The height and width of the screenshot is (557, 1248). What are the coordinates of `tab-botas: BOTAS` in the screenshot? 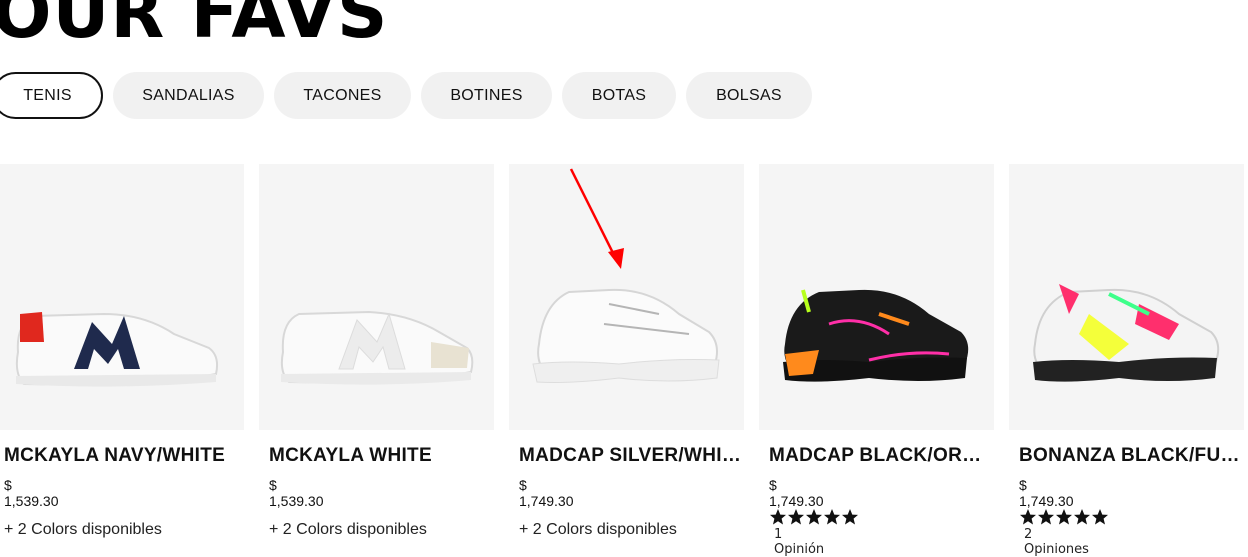 It's located at (619, 95).